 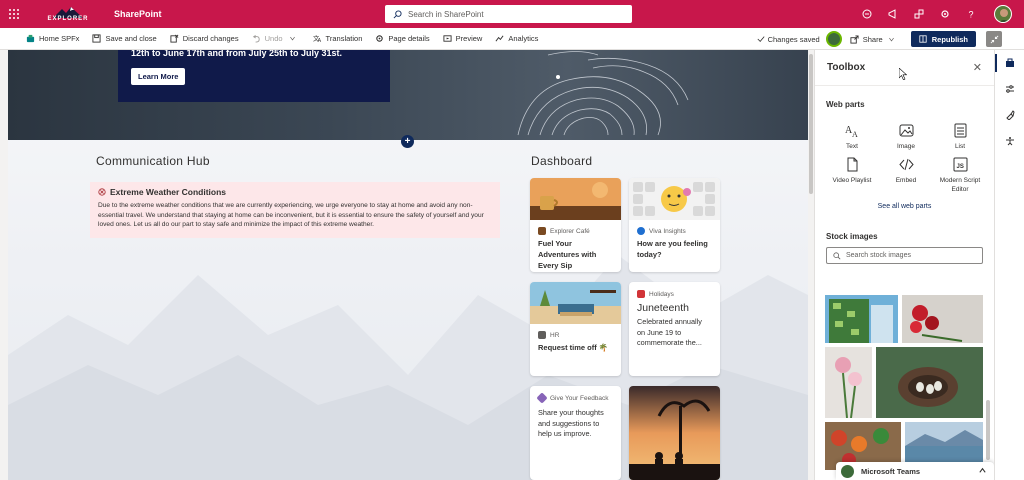 What do you see at coordinates (344, 38) in the screenshot?
I see `translation-label: Translation` at bounding box center [344, 38].